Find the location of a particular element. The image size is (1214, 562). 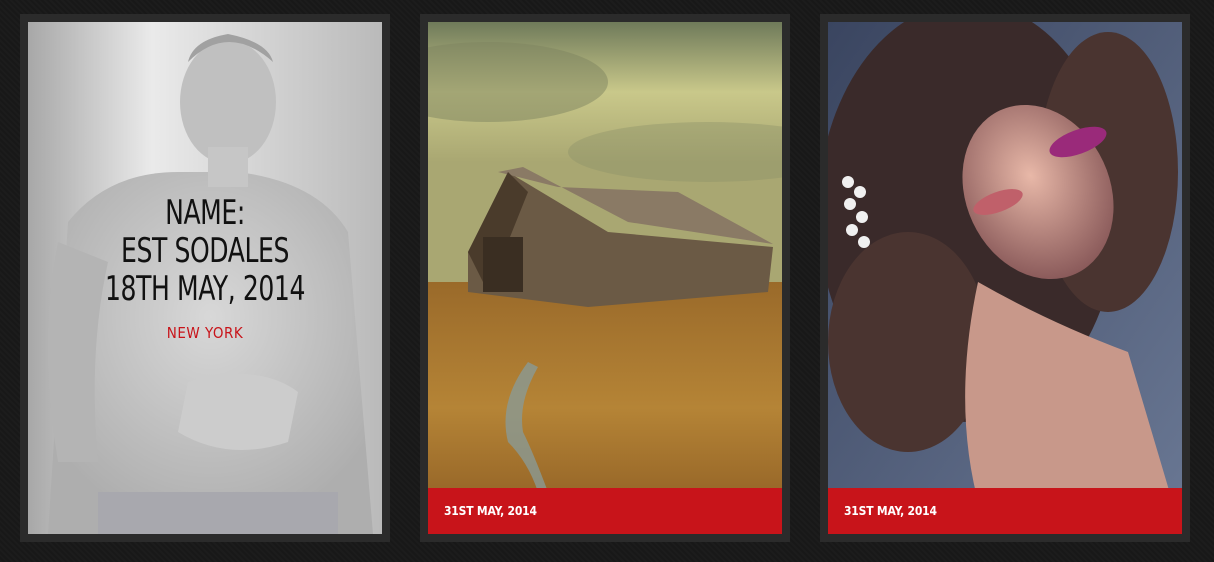

name-label: NAME: is located at coordinates (205, 213).